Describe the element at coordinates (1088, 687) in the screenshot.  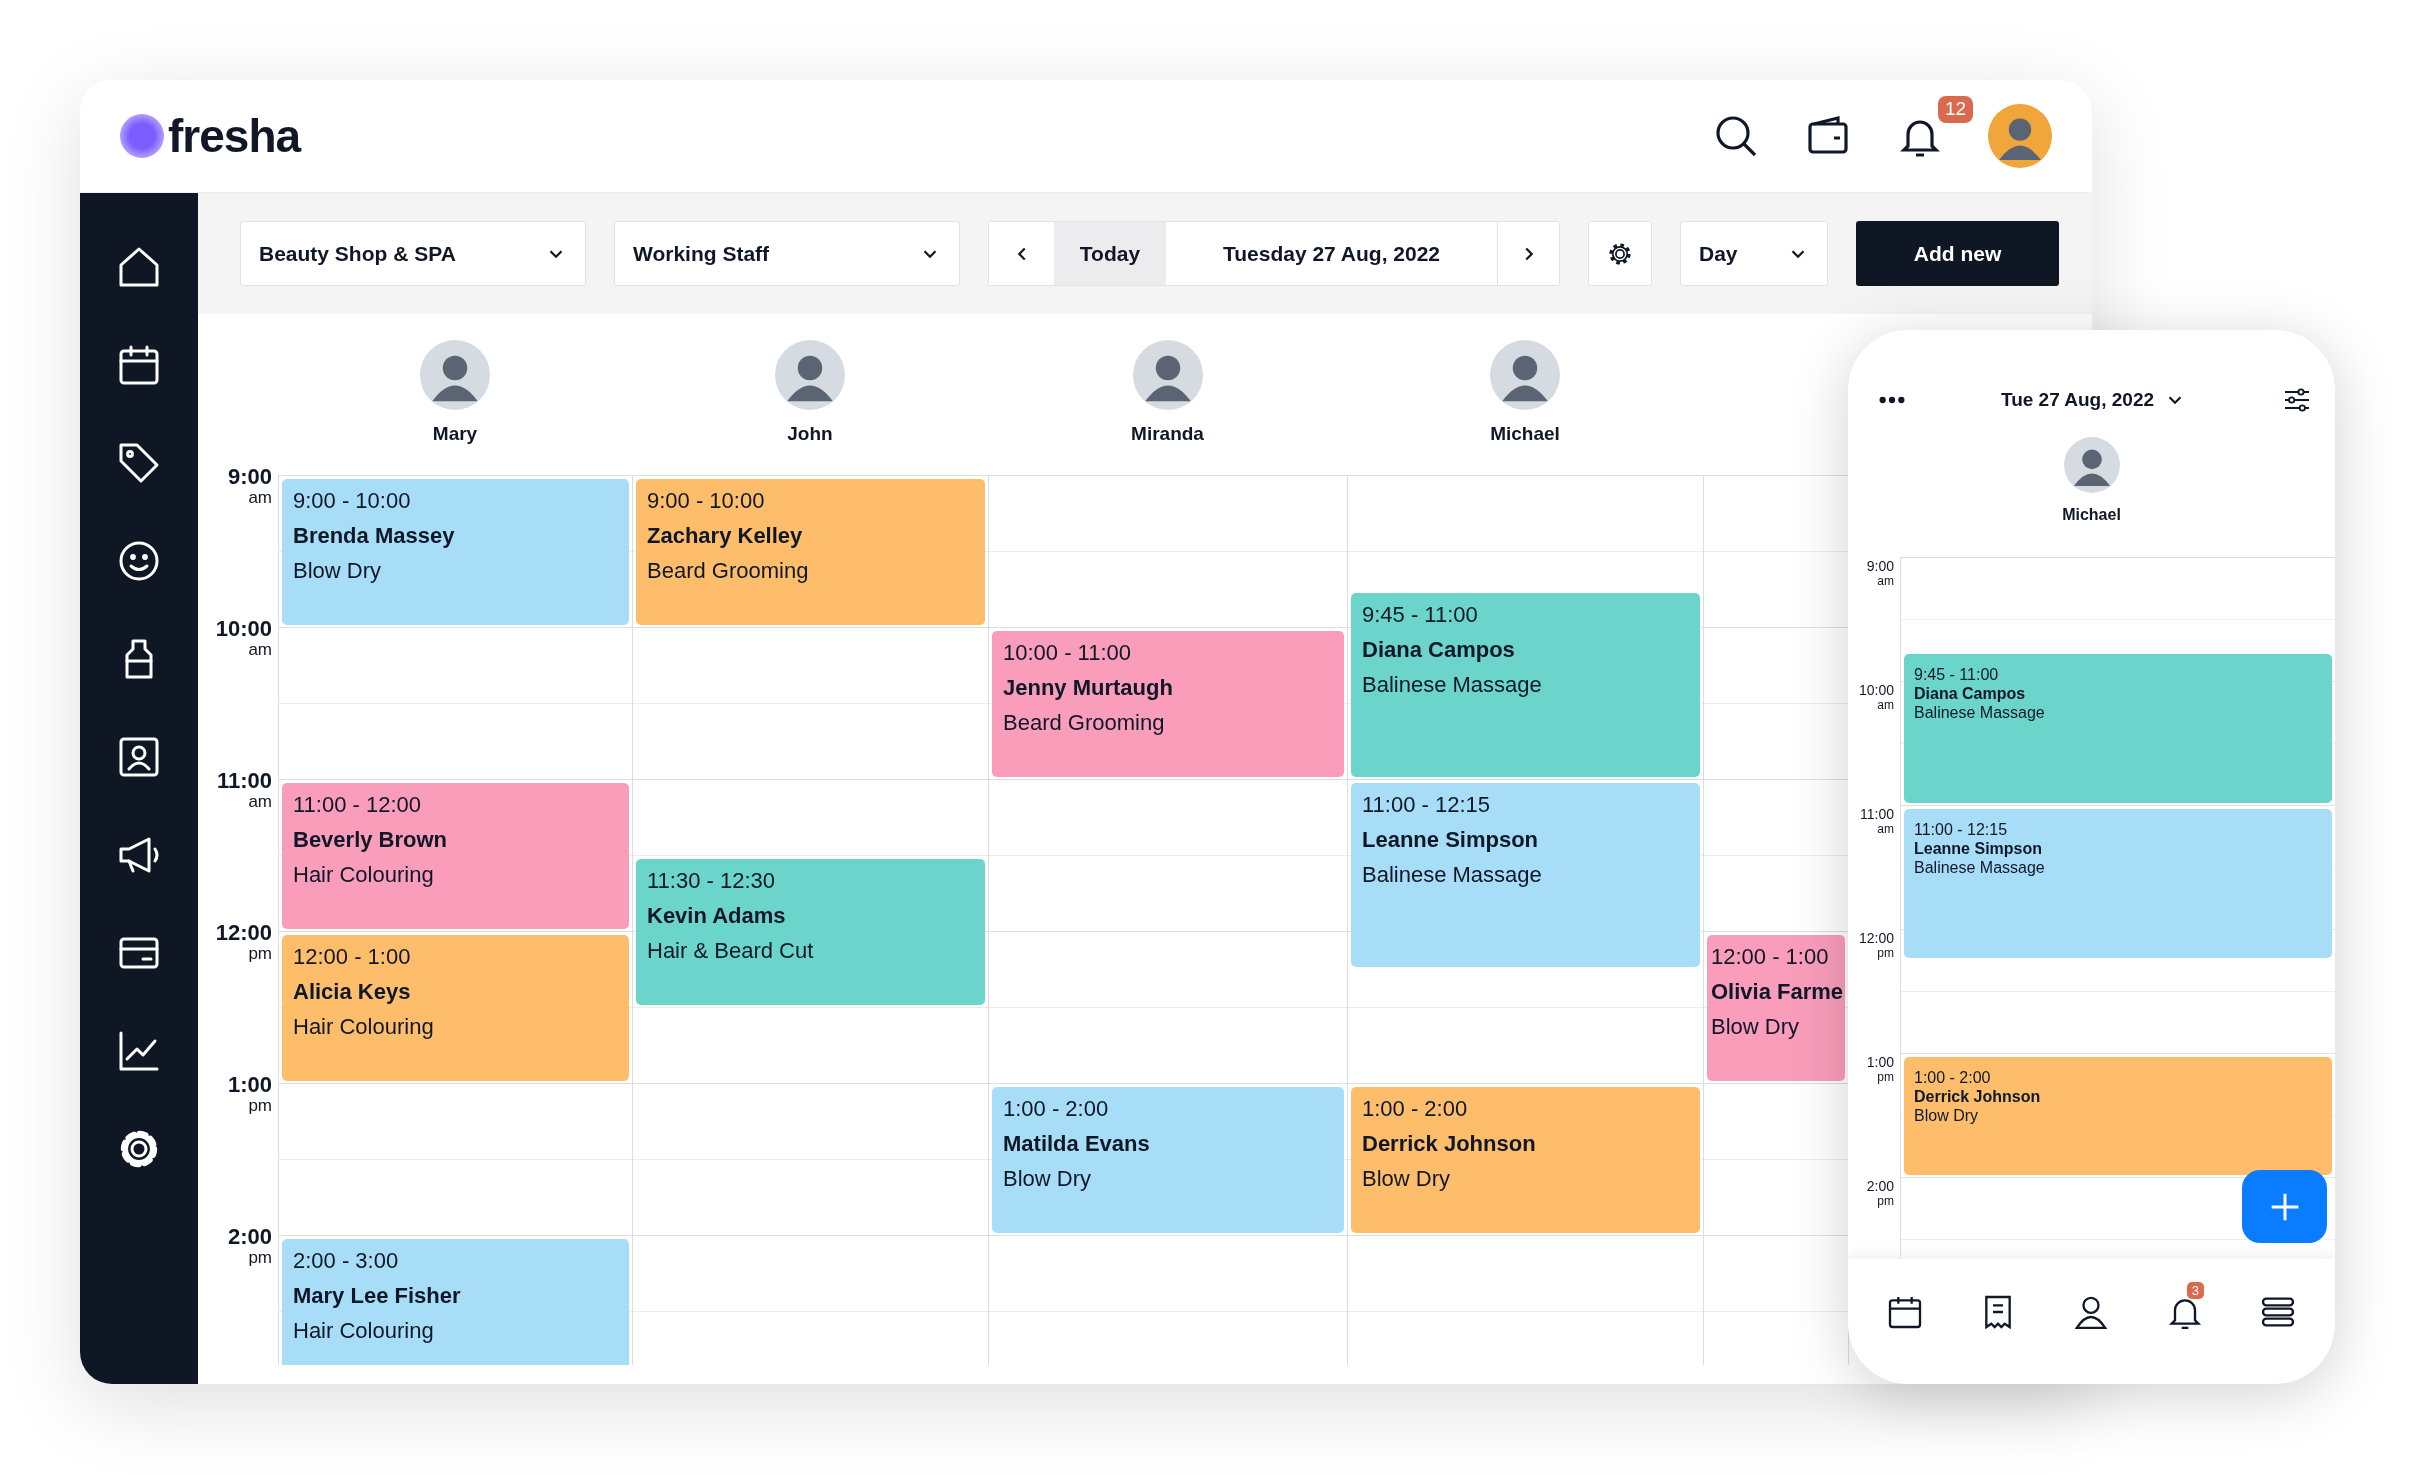
I see `client-name: Jenny Murtaugh` at that location.